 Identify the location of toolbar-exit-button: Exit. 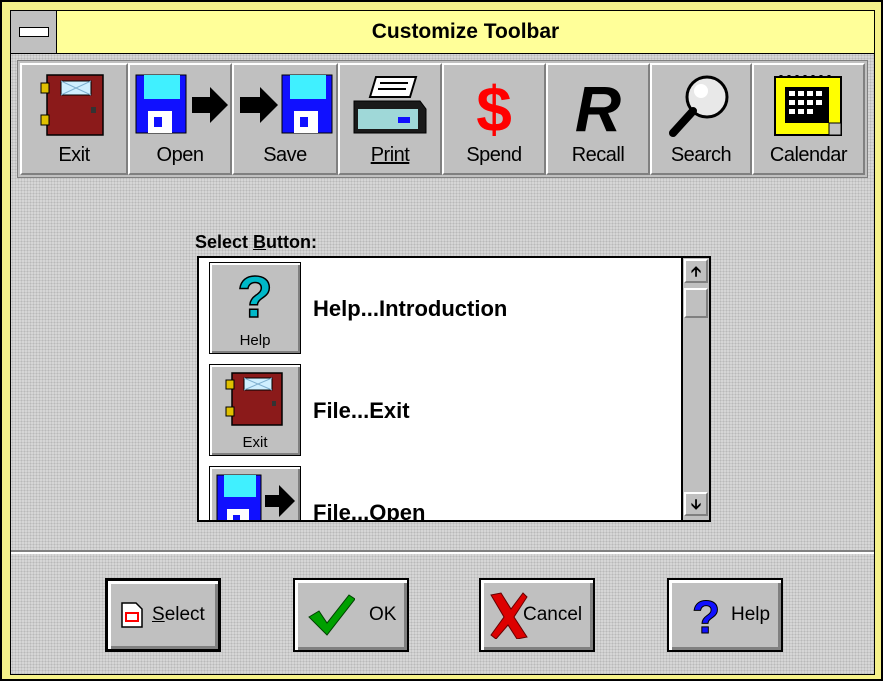
(74, 119).